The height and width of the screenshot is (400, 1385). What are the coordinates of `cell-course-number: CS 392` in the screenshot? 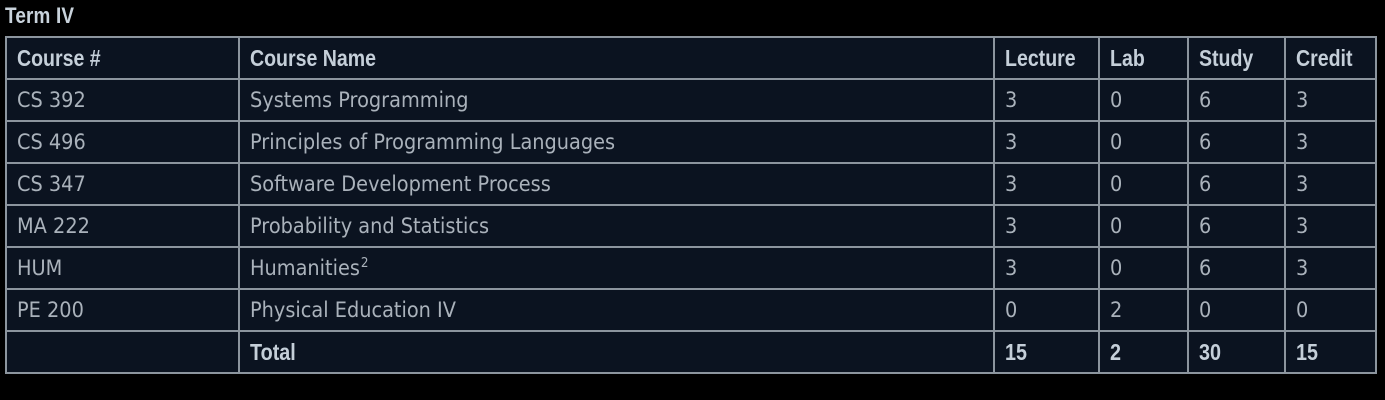 It's located at (122, 100).